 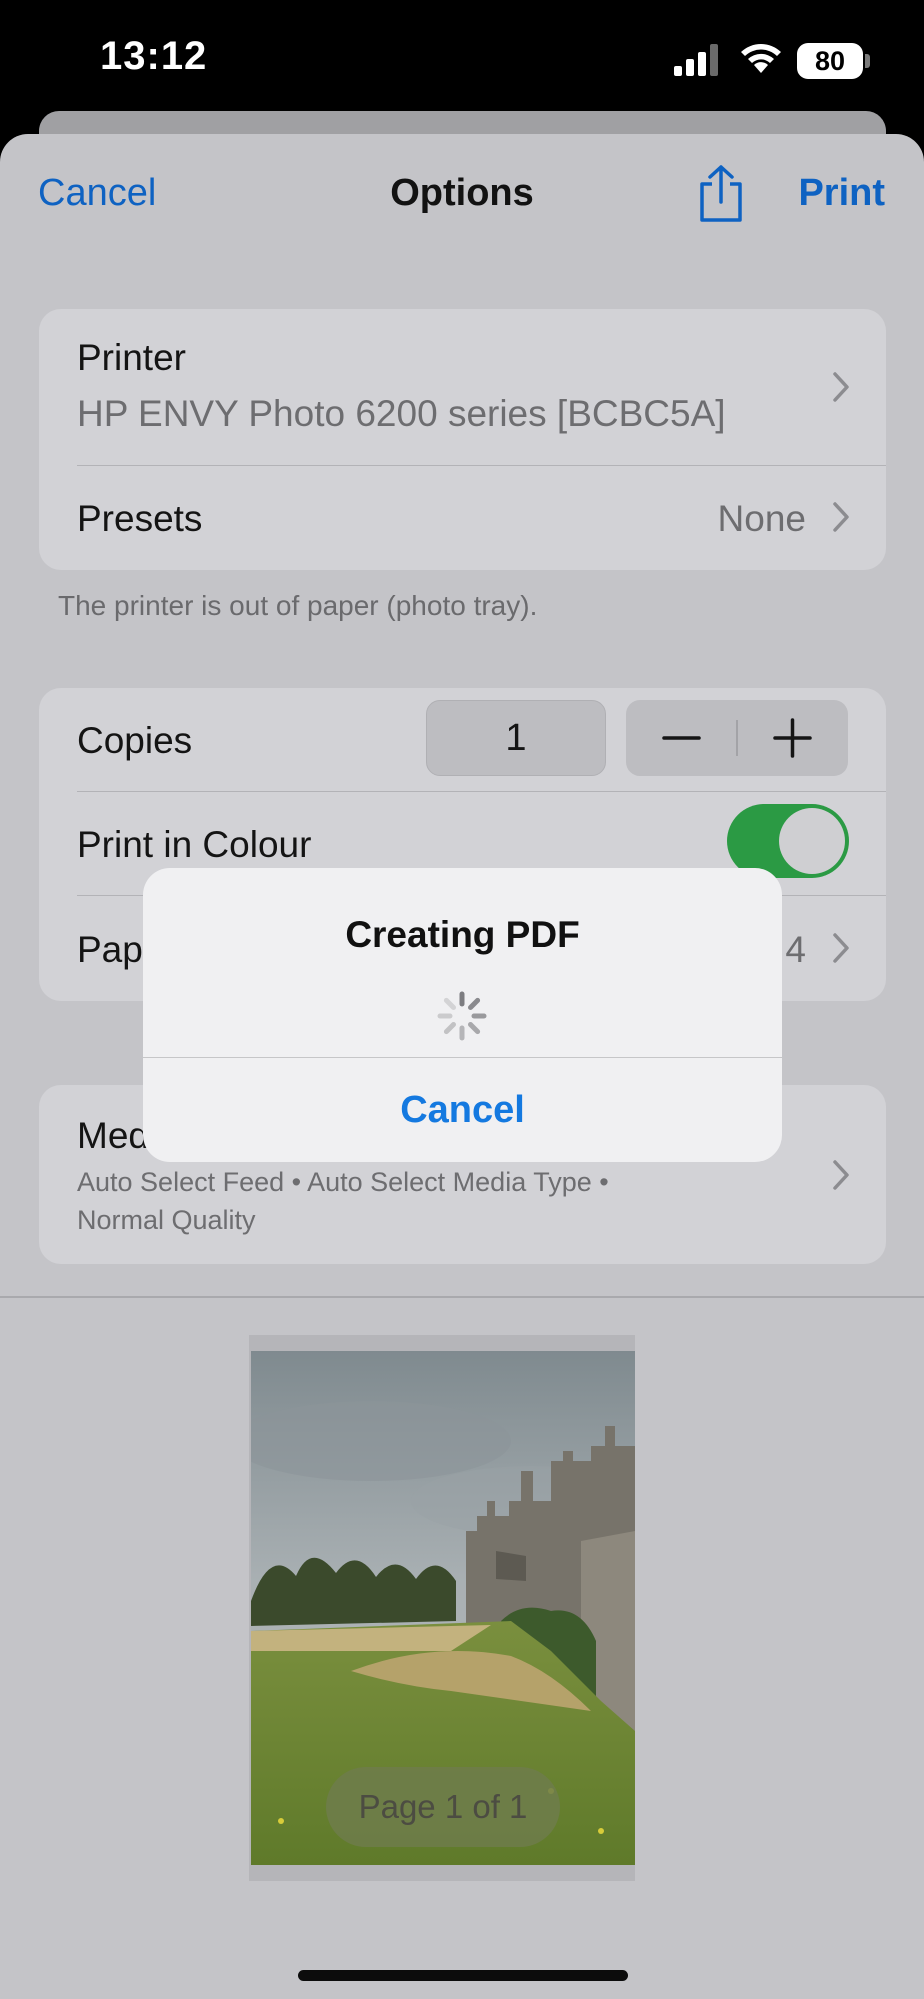 What do you see at coordinates (761, 58) in the screenshot?
I see `wifi-icon` at bounding box center [761, 58].